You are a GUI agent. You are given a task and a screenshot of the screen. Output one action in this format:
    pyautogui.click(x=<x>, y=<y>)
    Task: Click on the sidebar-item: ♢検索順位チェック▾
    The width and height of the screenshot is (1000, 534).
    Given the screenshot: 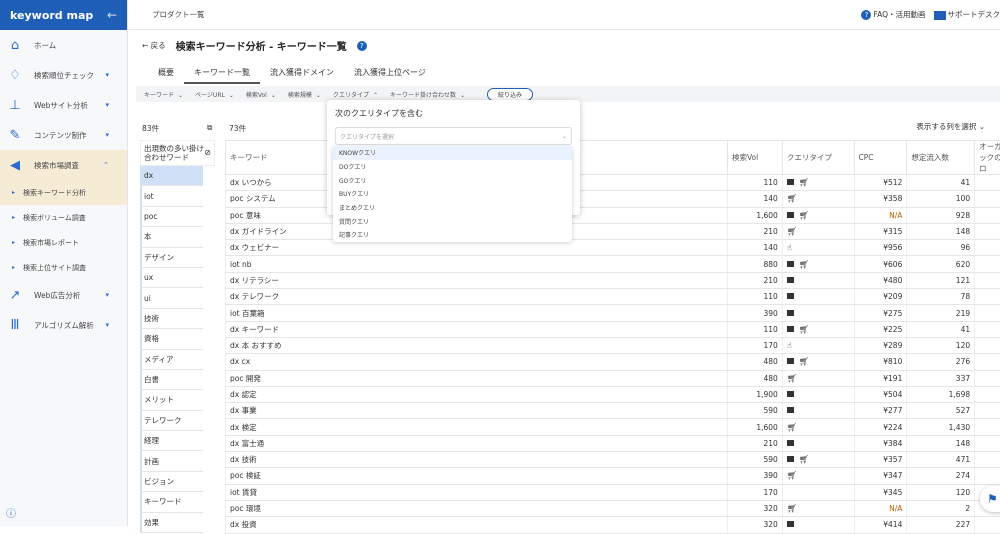 What is the action you would take?
    pyautogui.click(x=63, y=75)
    